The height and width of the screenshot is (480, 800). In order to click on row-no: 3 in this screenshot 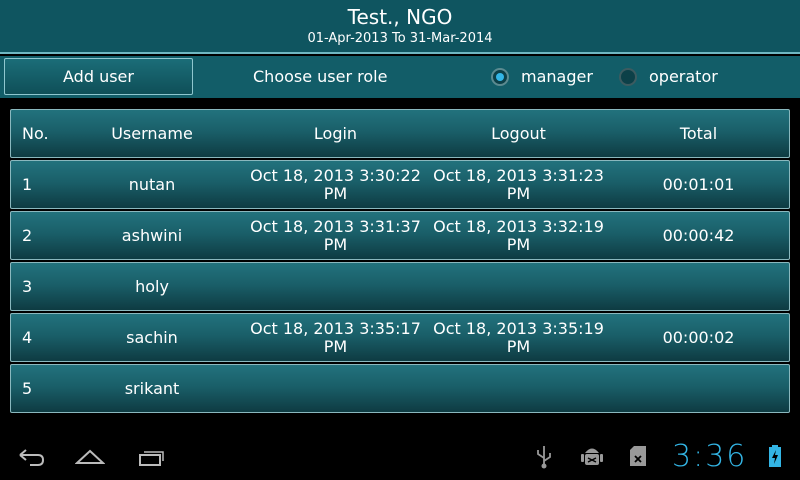, I will do `click(27, 286)`.